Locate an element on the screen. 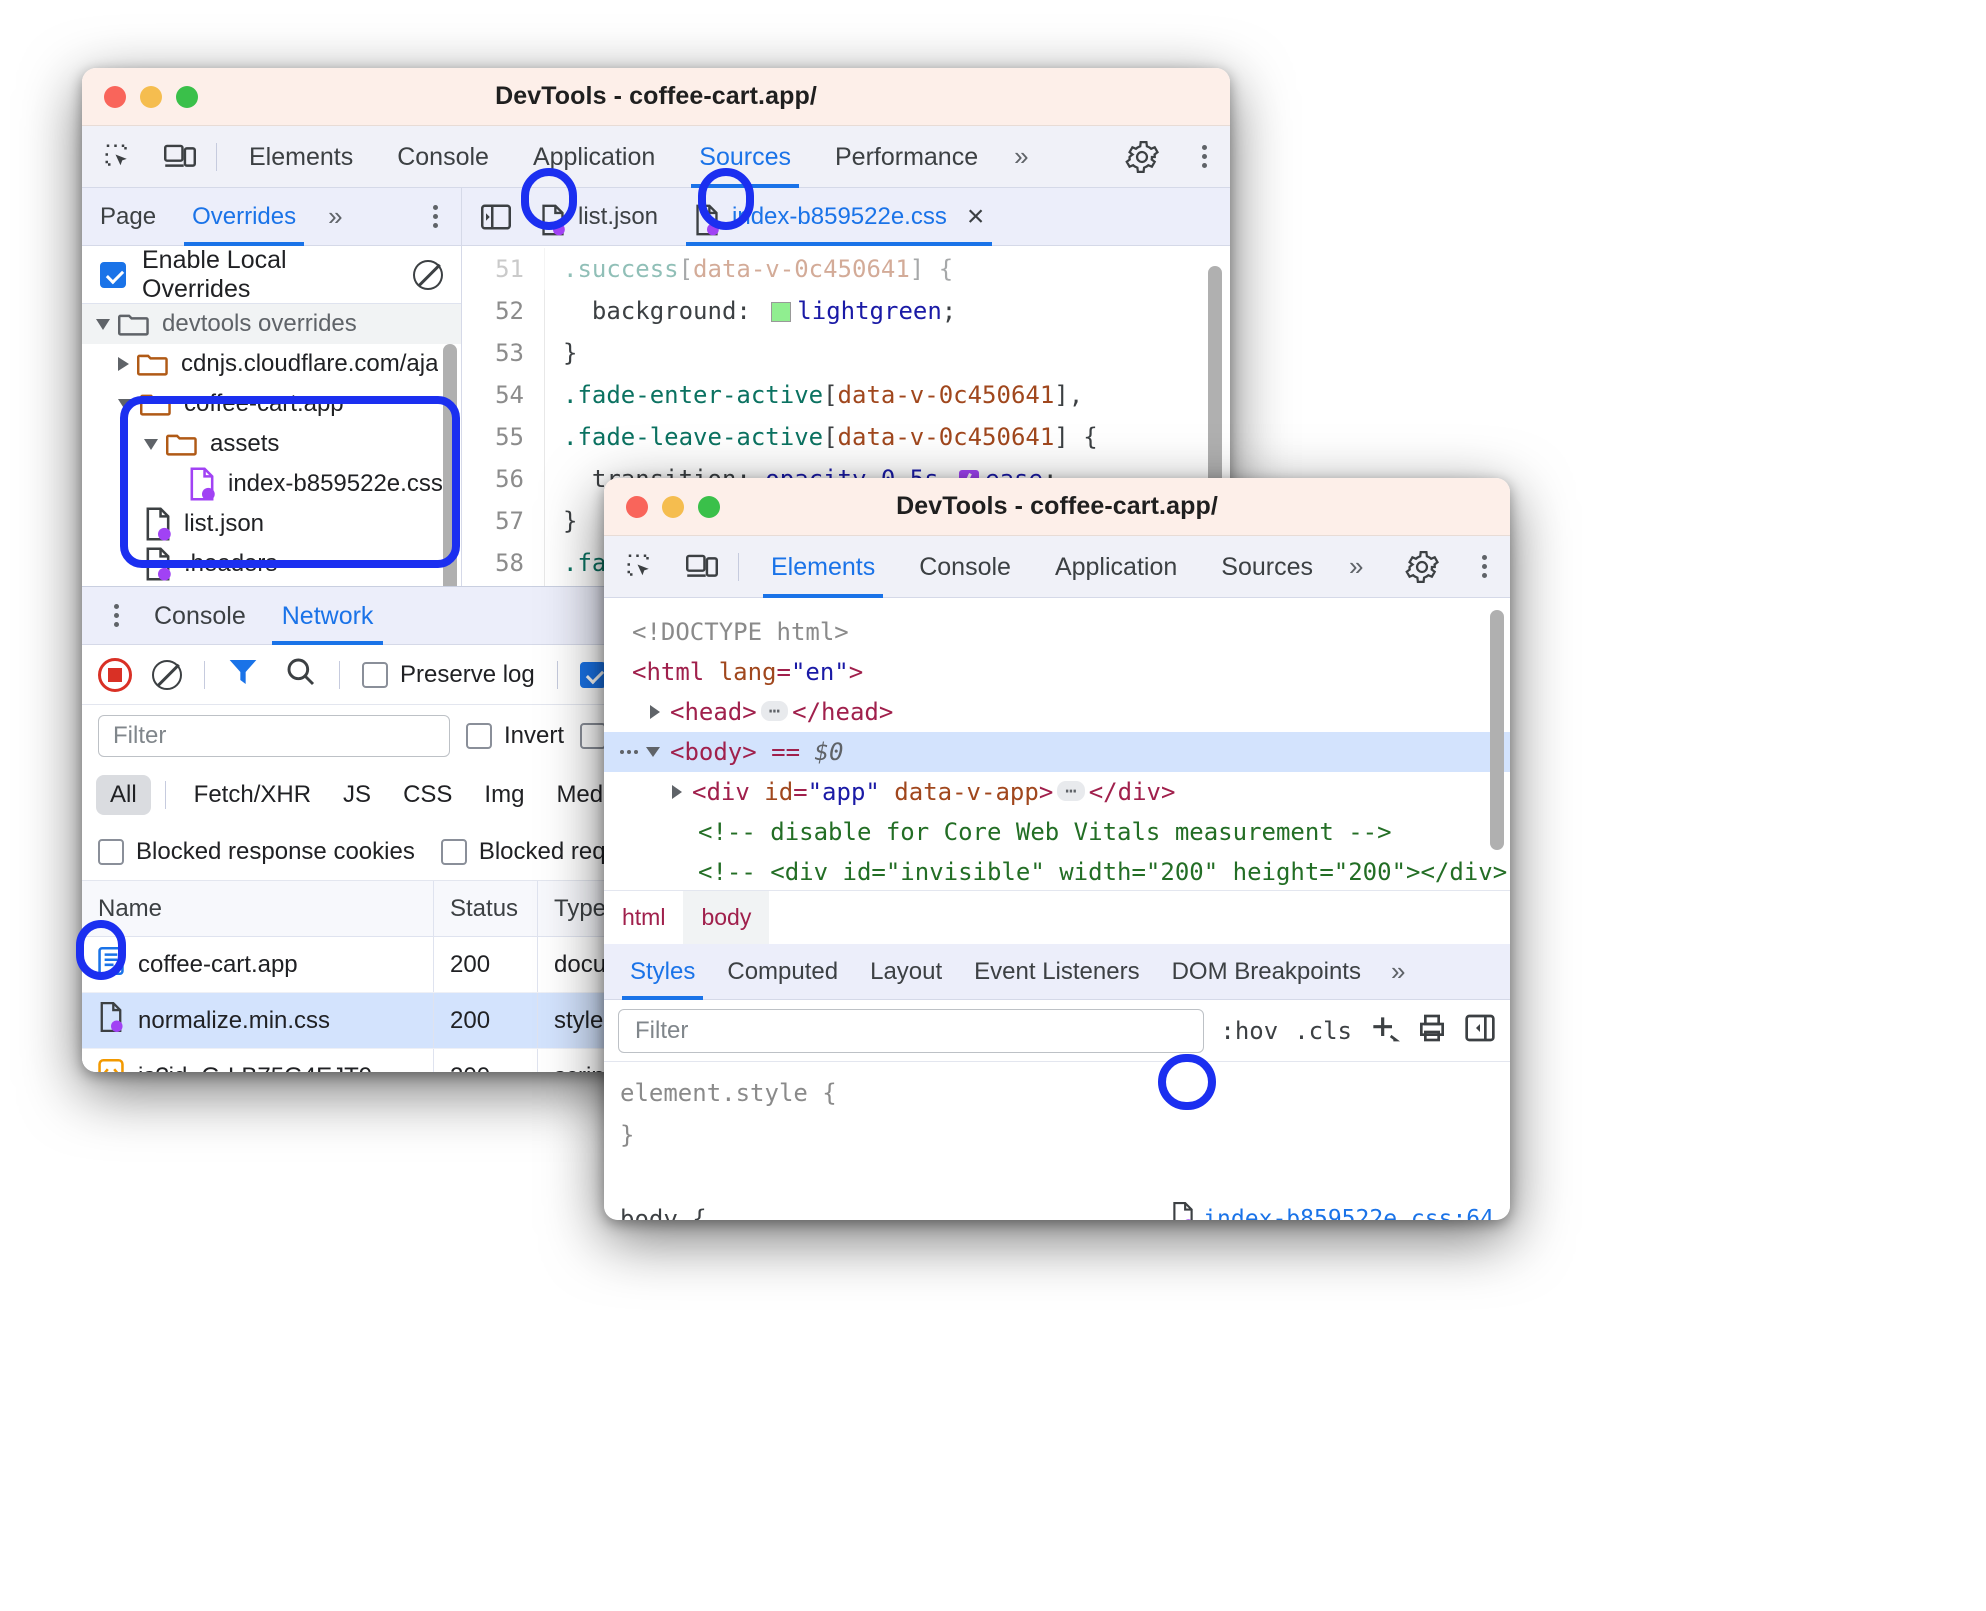  clear-overrides-icon is located at coordinates (428, 274).